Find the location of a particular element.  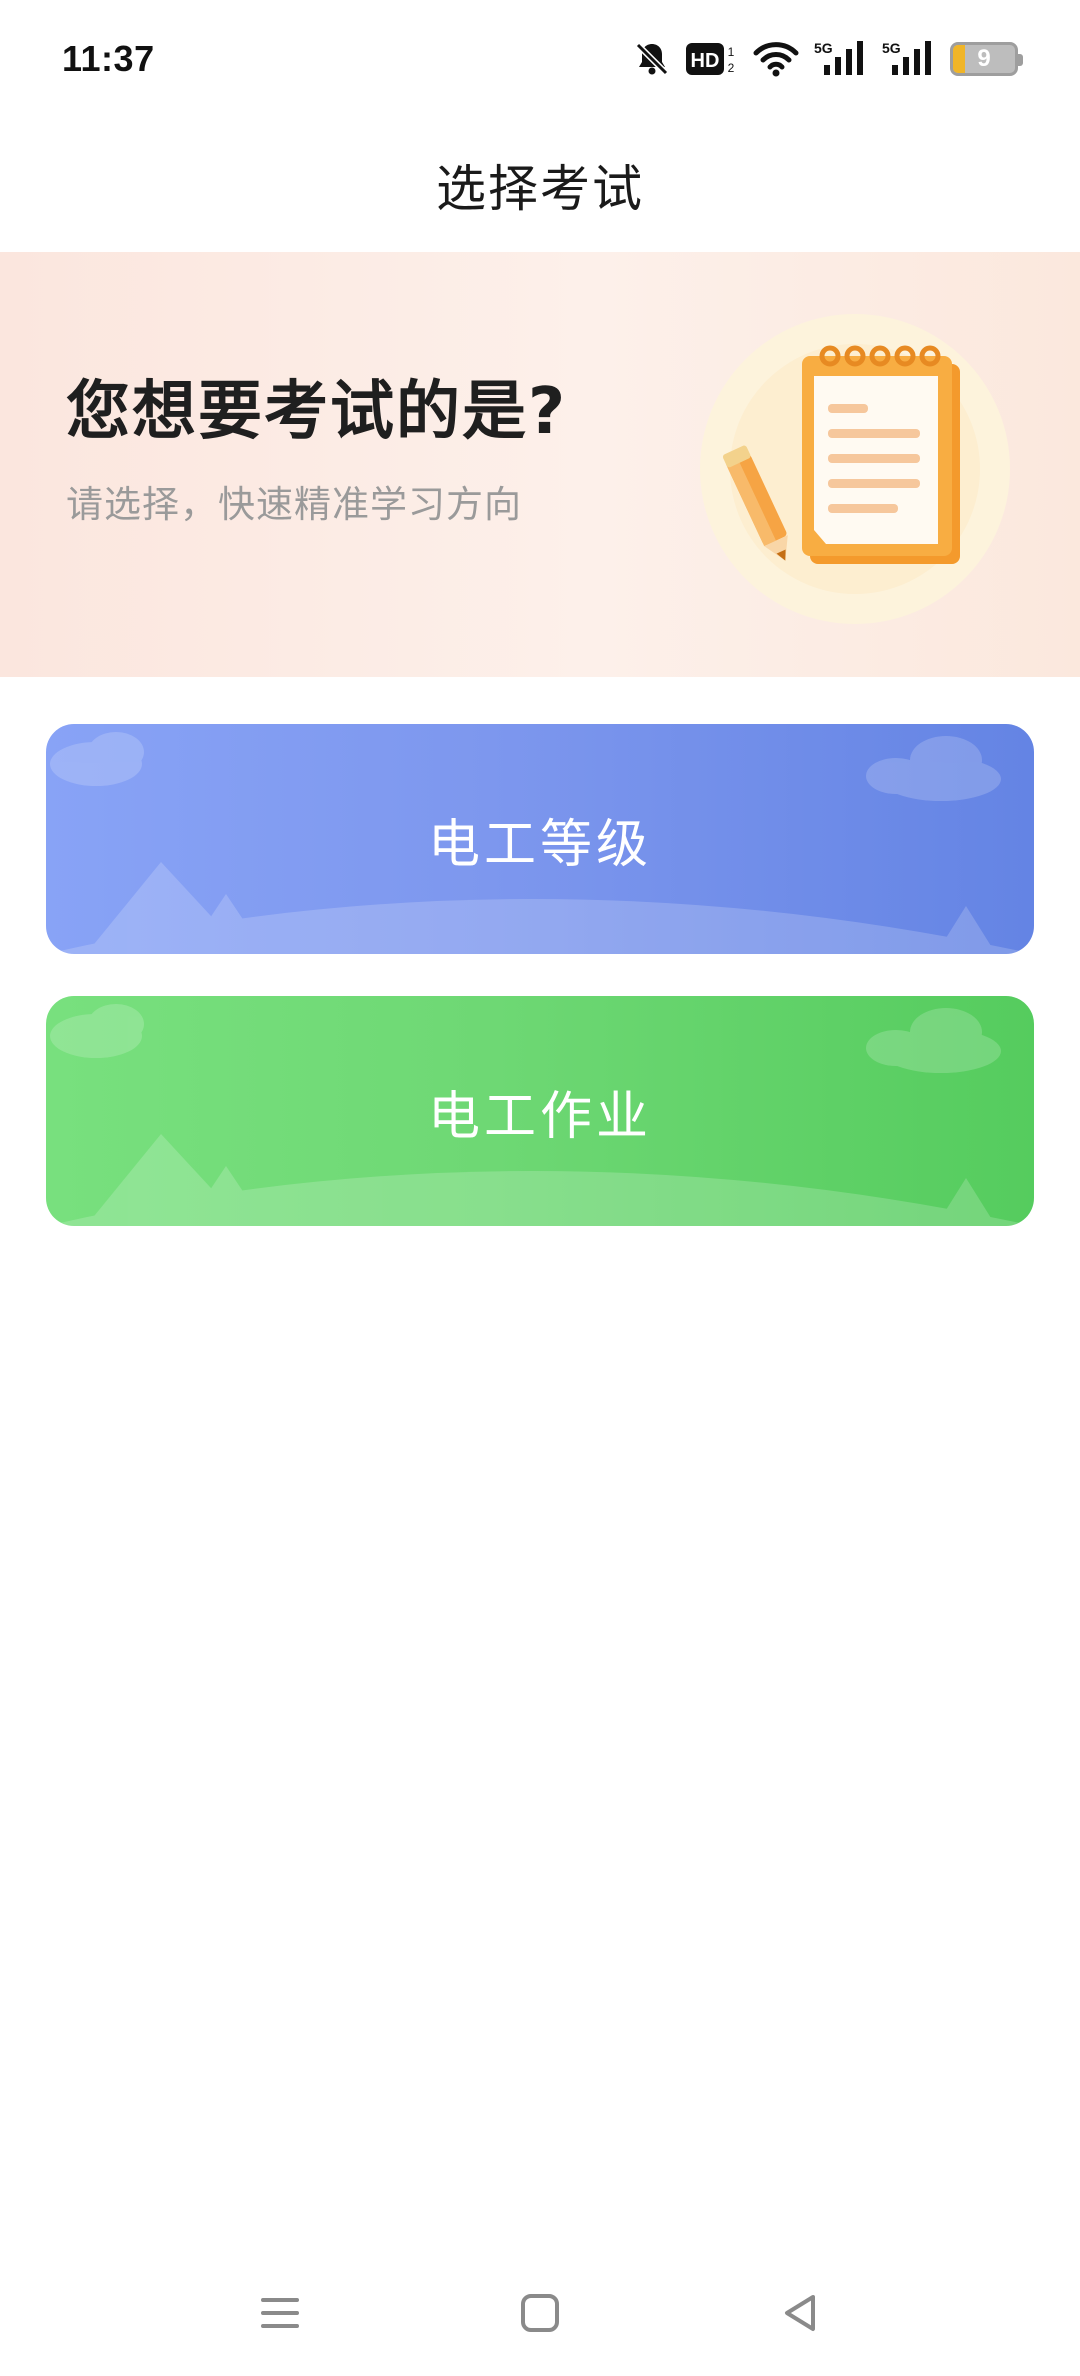

exam-option-electrician-operation: 电工作业 is located at coordinates (540, 1111).